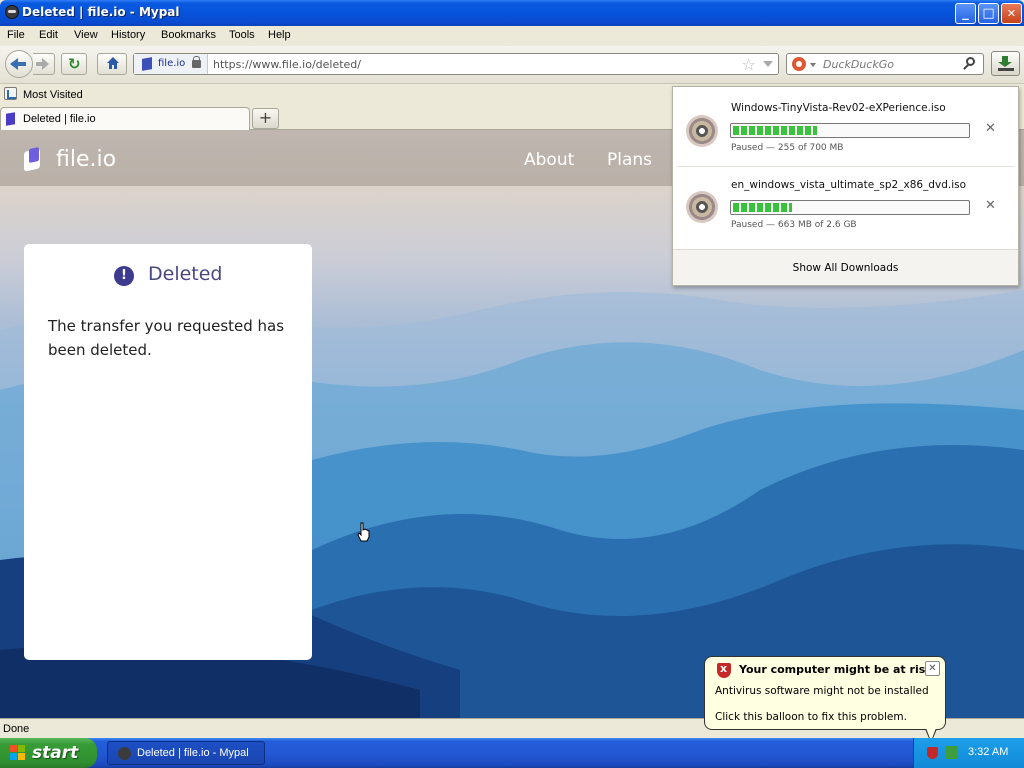 Image resolution: width=1024 pixels, height=768 pixels. What do you see at coordinates (932, 668) in the screenshot?
I see `balloon-close-button: ✕` at bounding box center [932, 668].